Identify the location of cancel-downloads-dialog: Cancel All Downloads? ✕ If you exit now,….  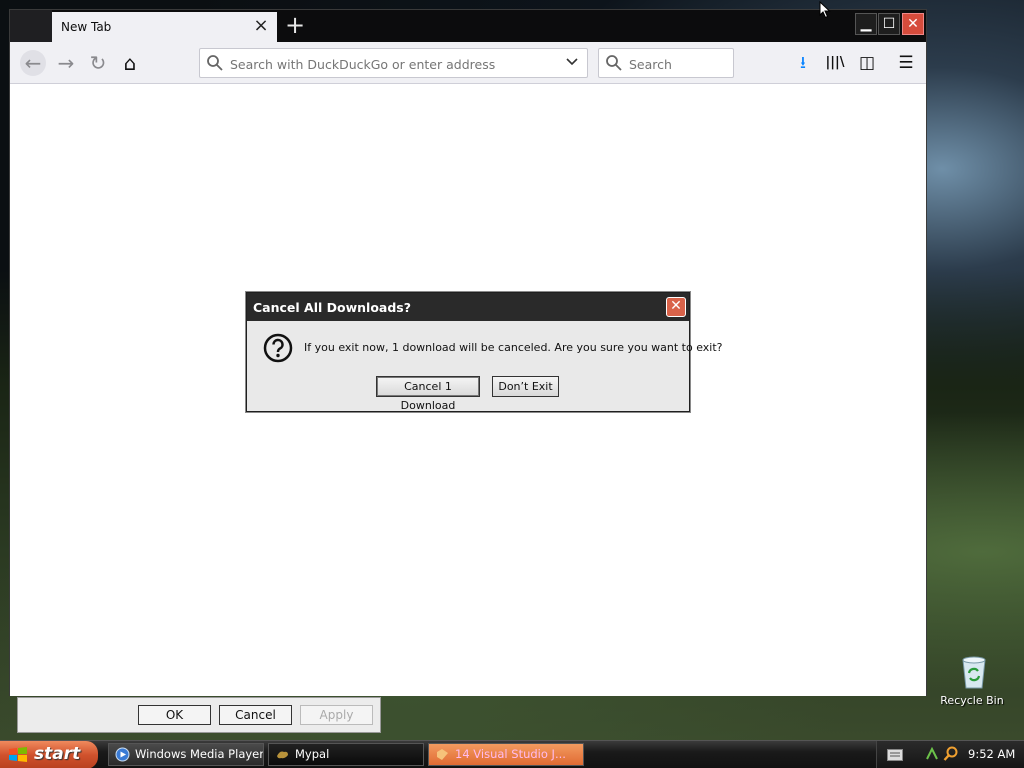
(484, 352).